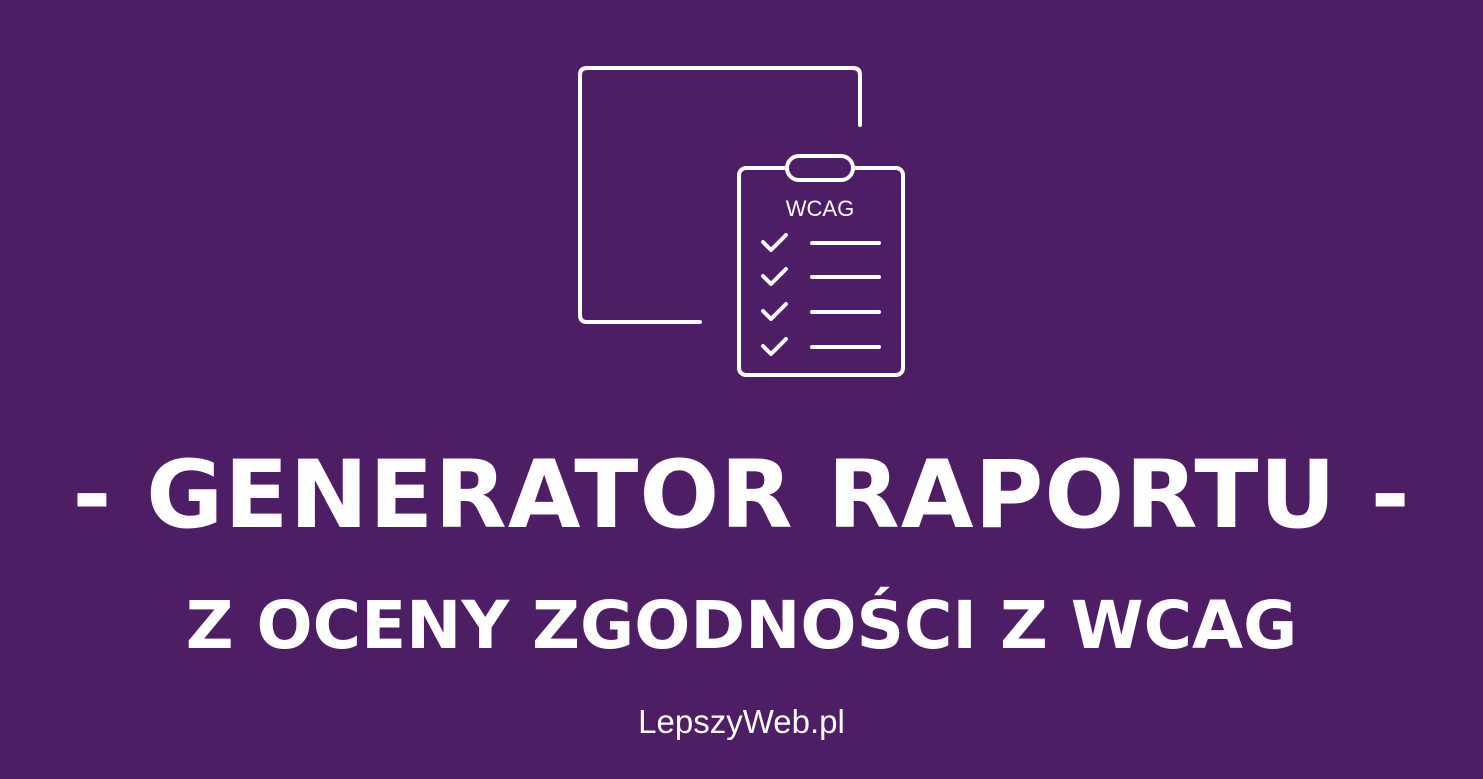 This screenshot has height=779, width=1483. I want to click on site-name: LepszyWeb.pl, so click(741, 721).